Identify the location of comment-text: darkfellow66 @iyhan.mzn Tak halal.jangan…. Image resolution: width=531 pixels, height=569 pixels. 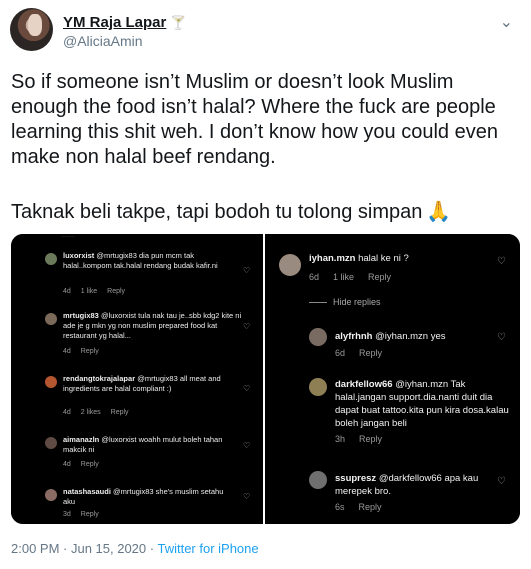
(426, 404).